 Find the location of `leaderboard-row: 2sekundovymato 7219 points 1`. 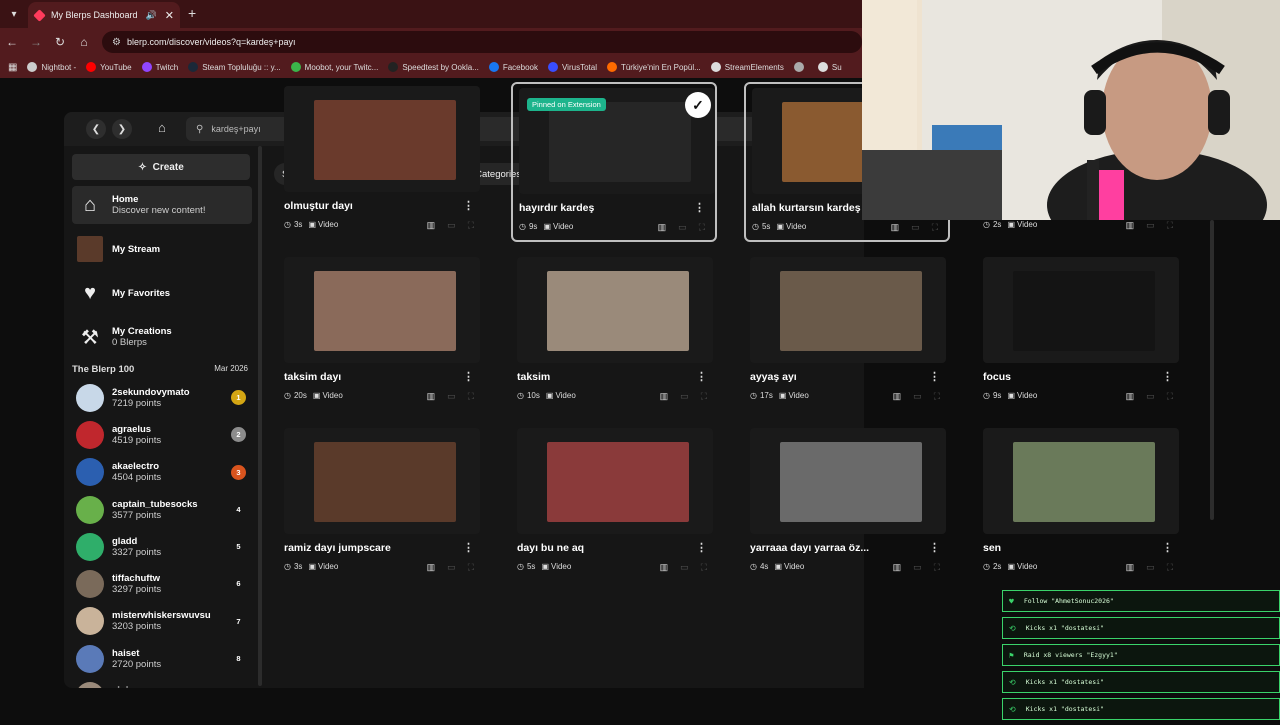

leaderboard-row: 2sekundovymato 7219 points 1 is located at coordinates (162, 397).